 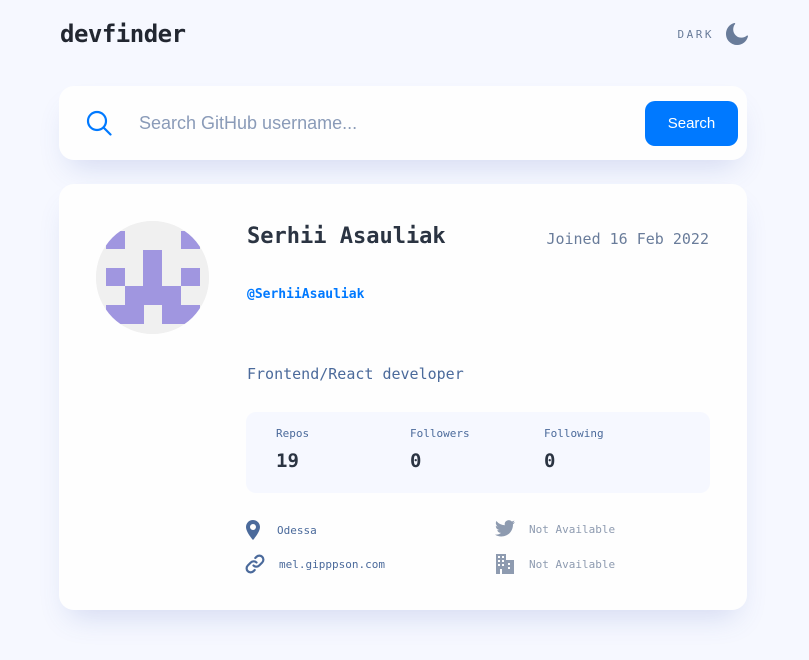 I want to click on company-item: Not Available, so click(x=555, y=564).